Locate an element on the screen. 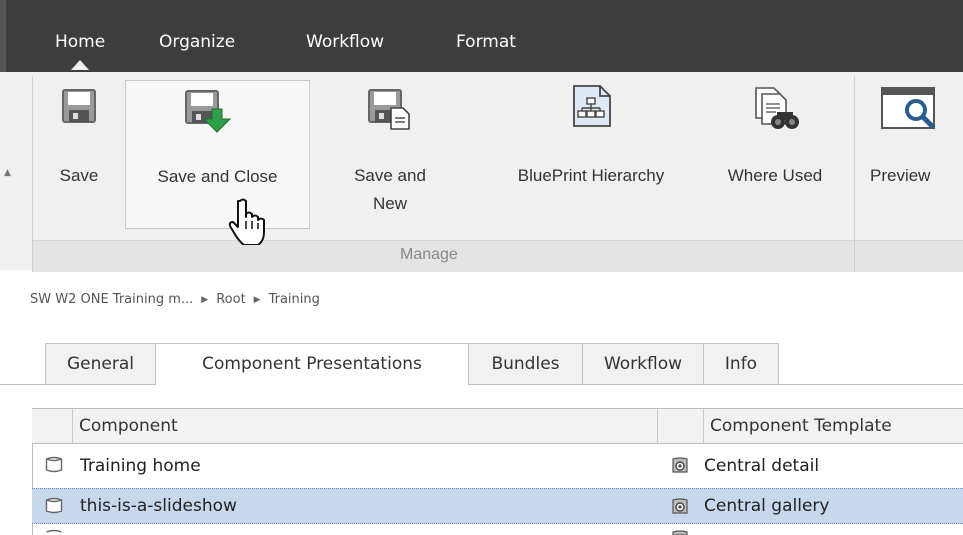  breadcrumb: SW W2 ONE Training m... ▶ Root ▶ Training is located at coordinates (175, 299).